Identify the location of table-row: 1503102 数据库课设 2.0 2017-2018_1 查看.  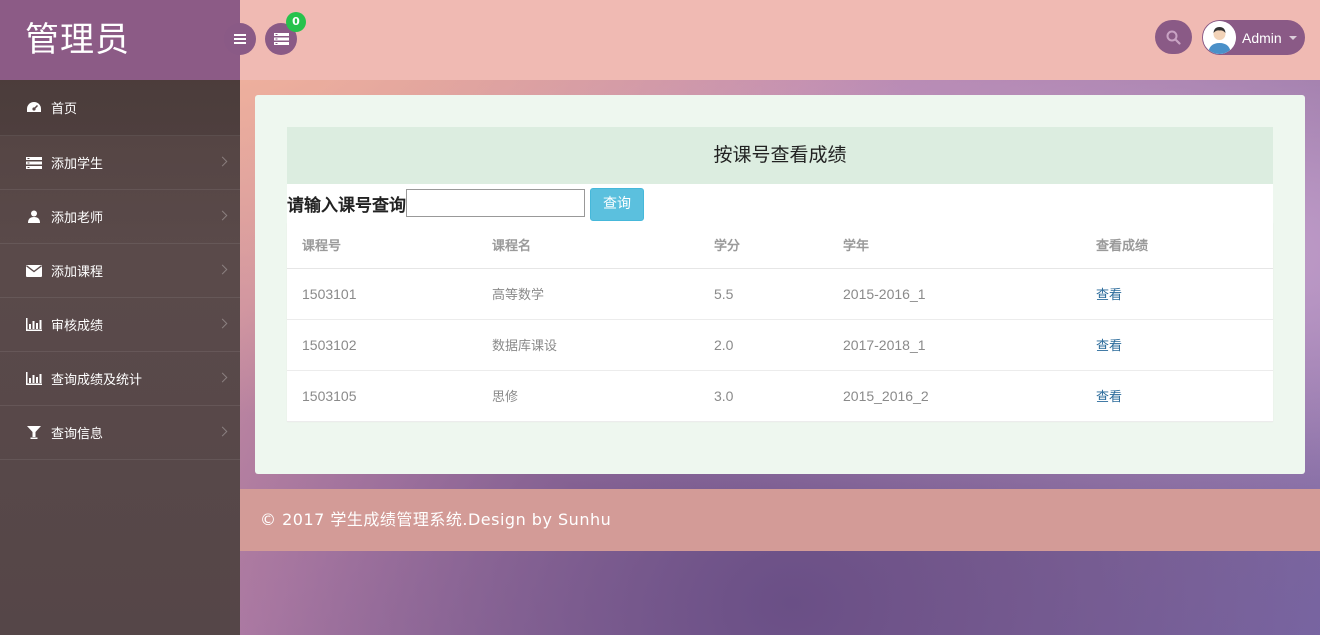
(780, 345).